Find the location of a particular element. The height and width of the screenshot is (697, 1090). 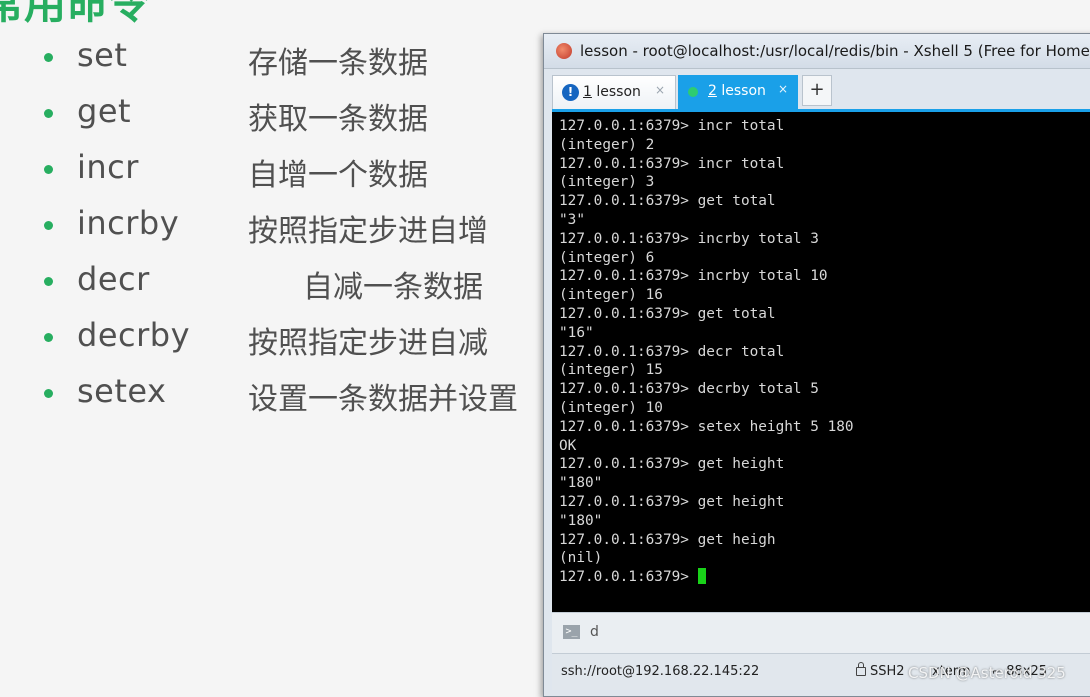

connection-address: ssh://root@192.168.22.145:22 is located at coordinates (660, 671).